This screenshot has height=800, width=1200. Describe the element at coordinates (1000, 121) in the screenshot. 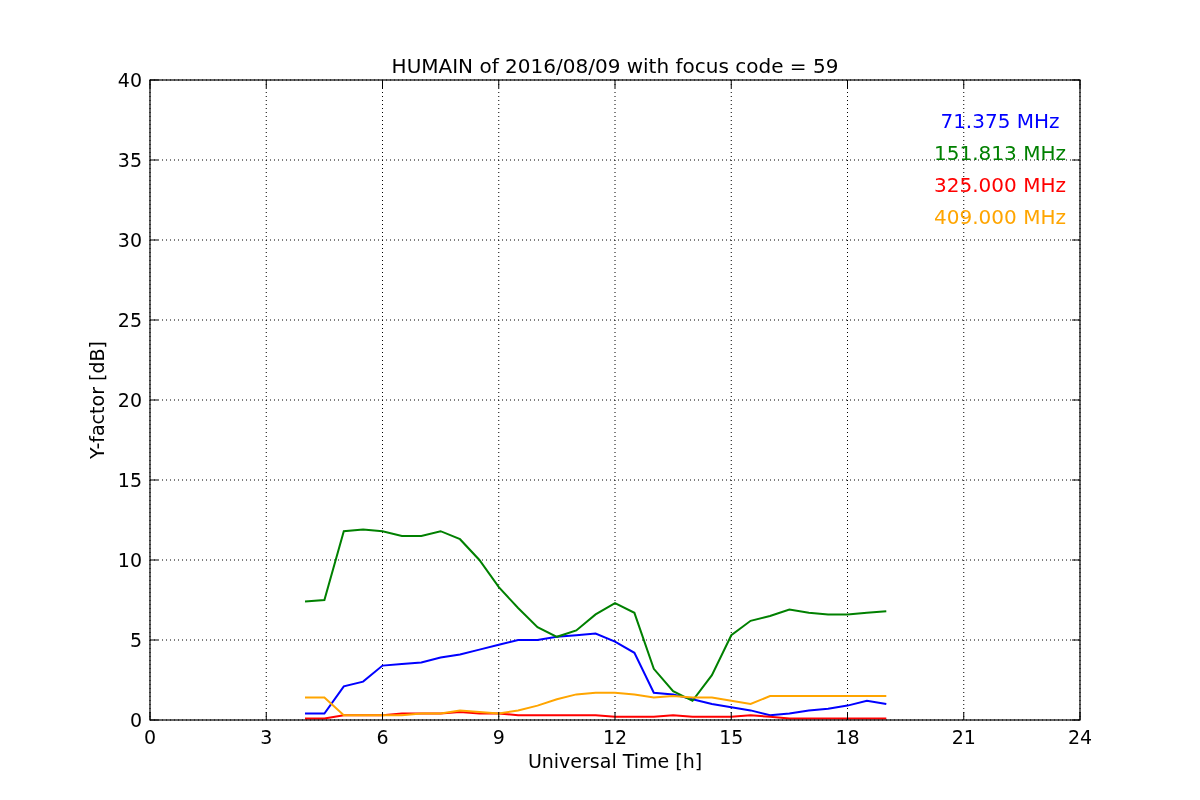

I see `legend-label: 71.375 MHz` at that location.